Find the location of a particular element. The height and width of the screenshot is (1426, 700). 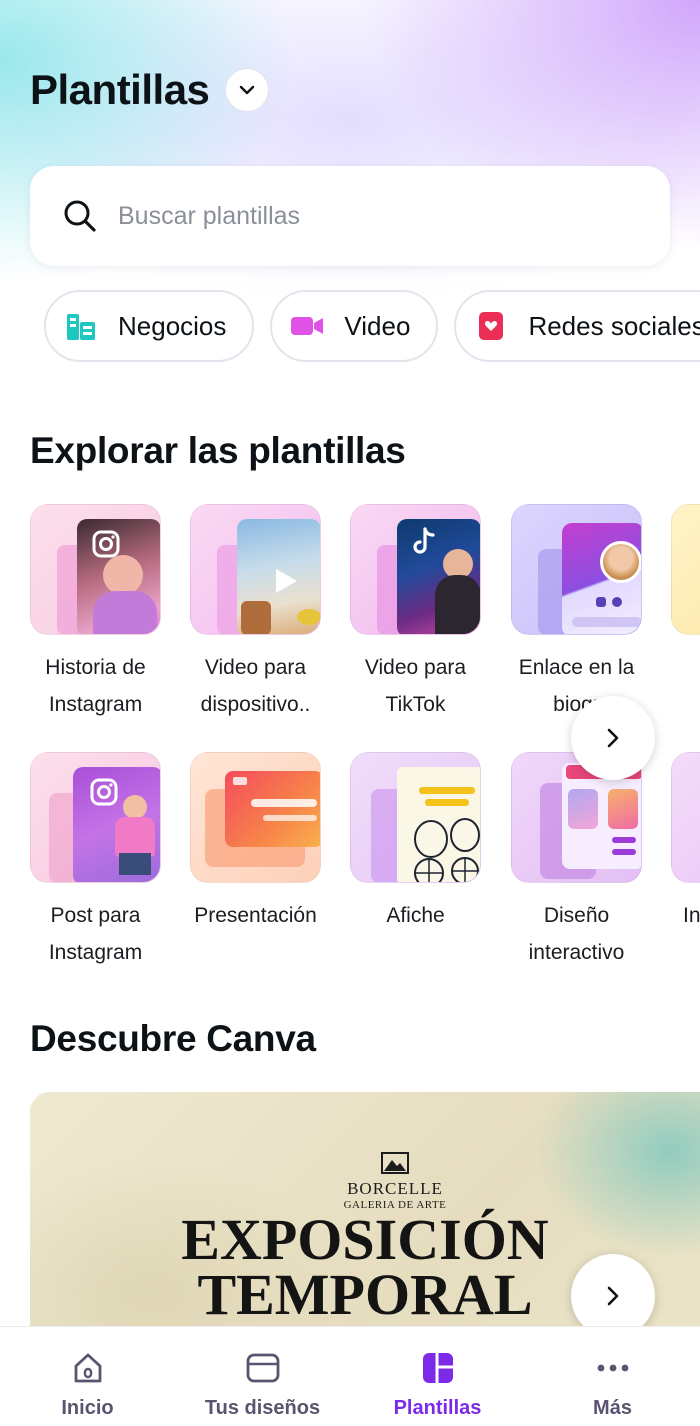

template-label: Afiche is located at coordinates (415, 915).